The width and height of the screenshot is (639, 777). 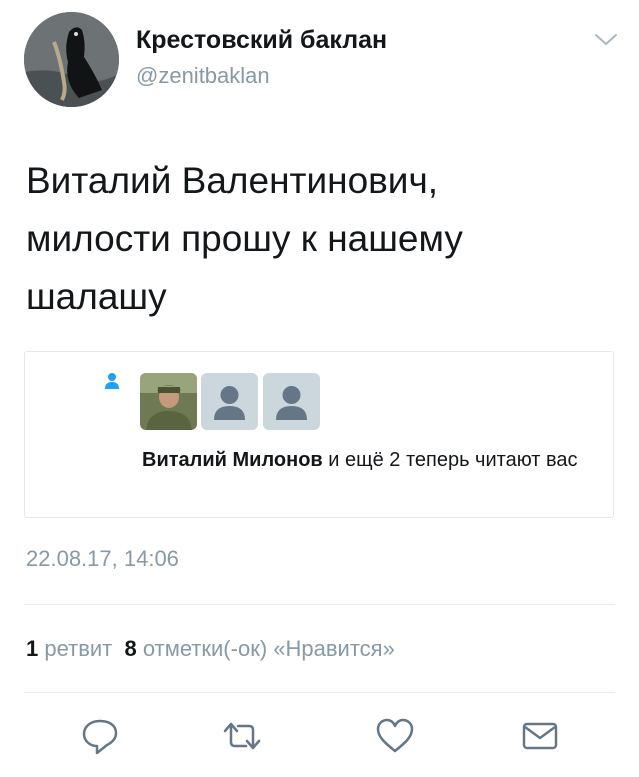 I want to click on likes-stat: 8 отметки(-ок) «Нравится», so click(x=259, y=648).